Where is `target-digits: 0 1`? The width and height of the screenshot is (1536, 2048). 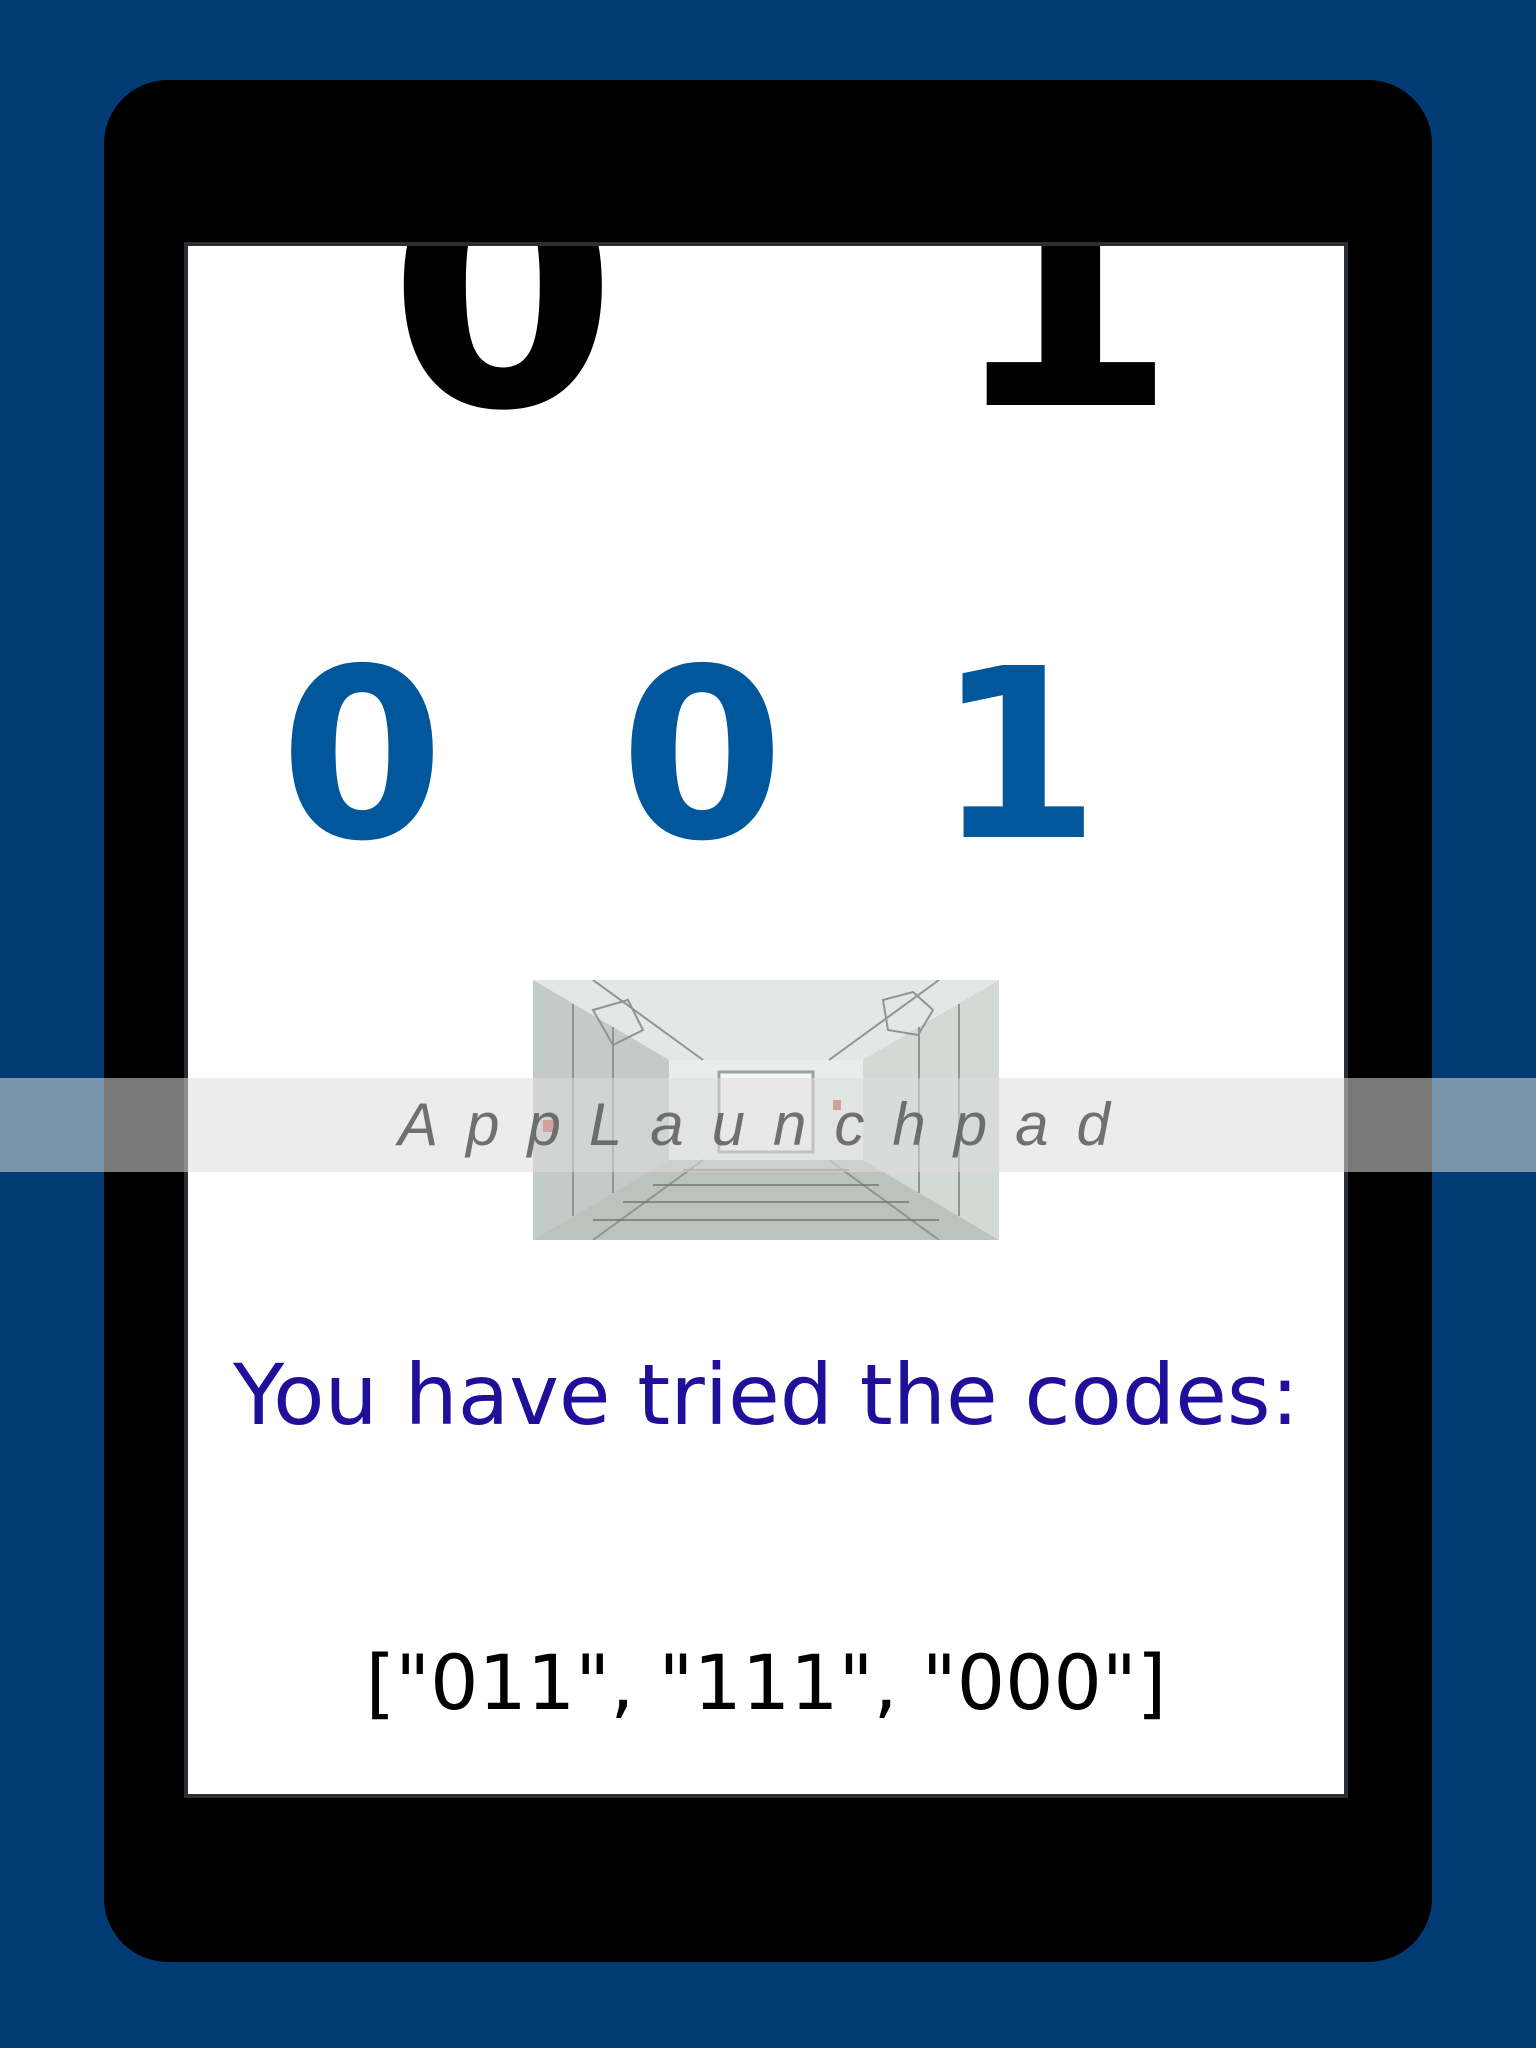
target-digits: 0 1 is located at coordinates (766, 351).